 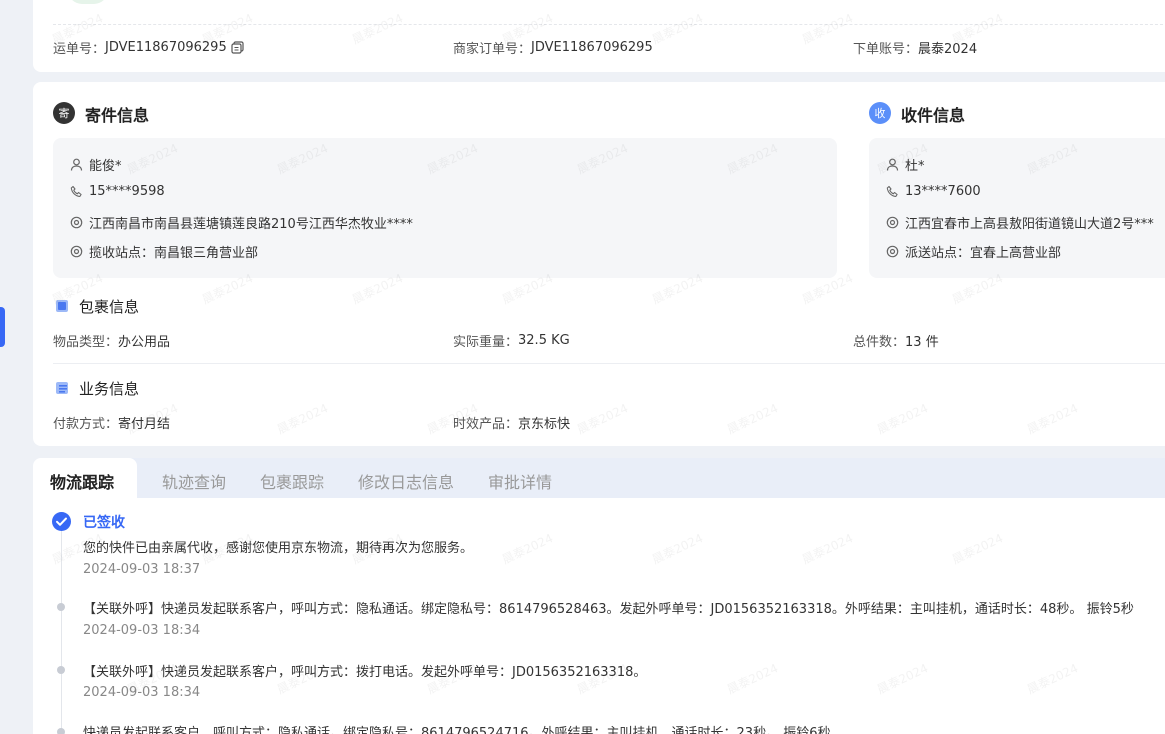 I want to click on payment-method: 付款方式： 寄付月结, so click(x=112, y=424).